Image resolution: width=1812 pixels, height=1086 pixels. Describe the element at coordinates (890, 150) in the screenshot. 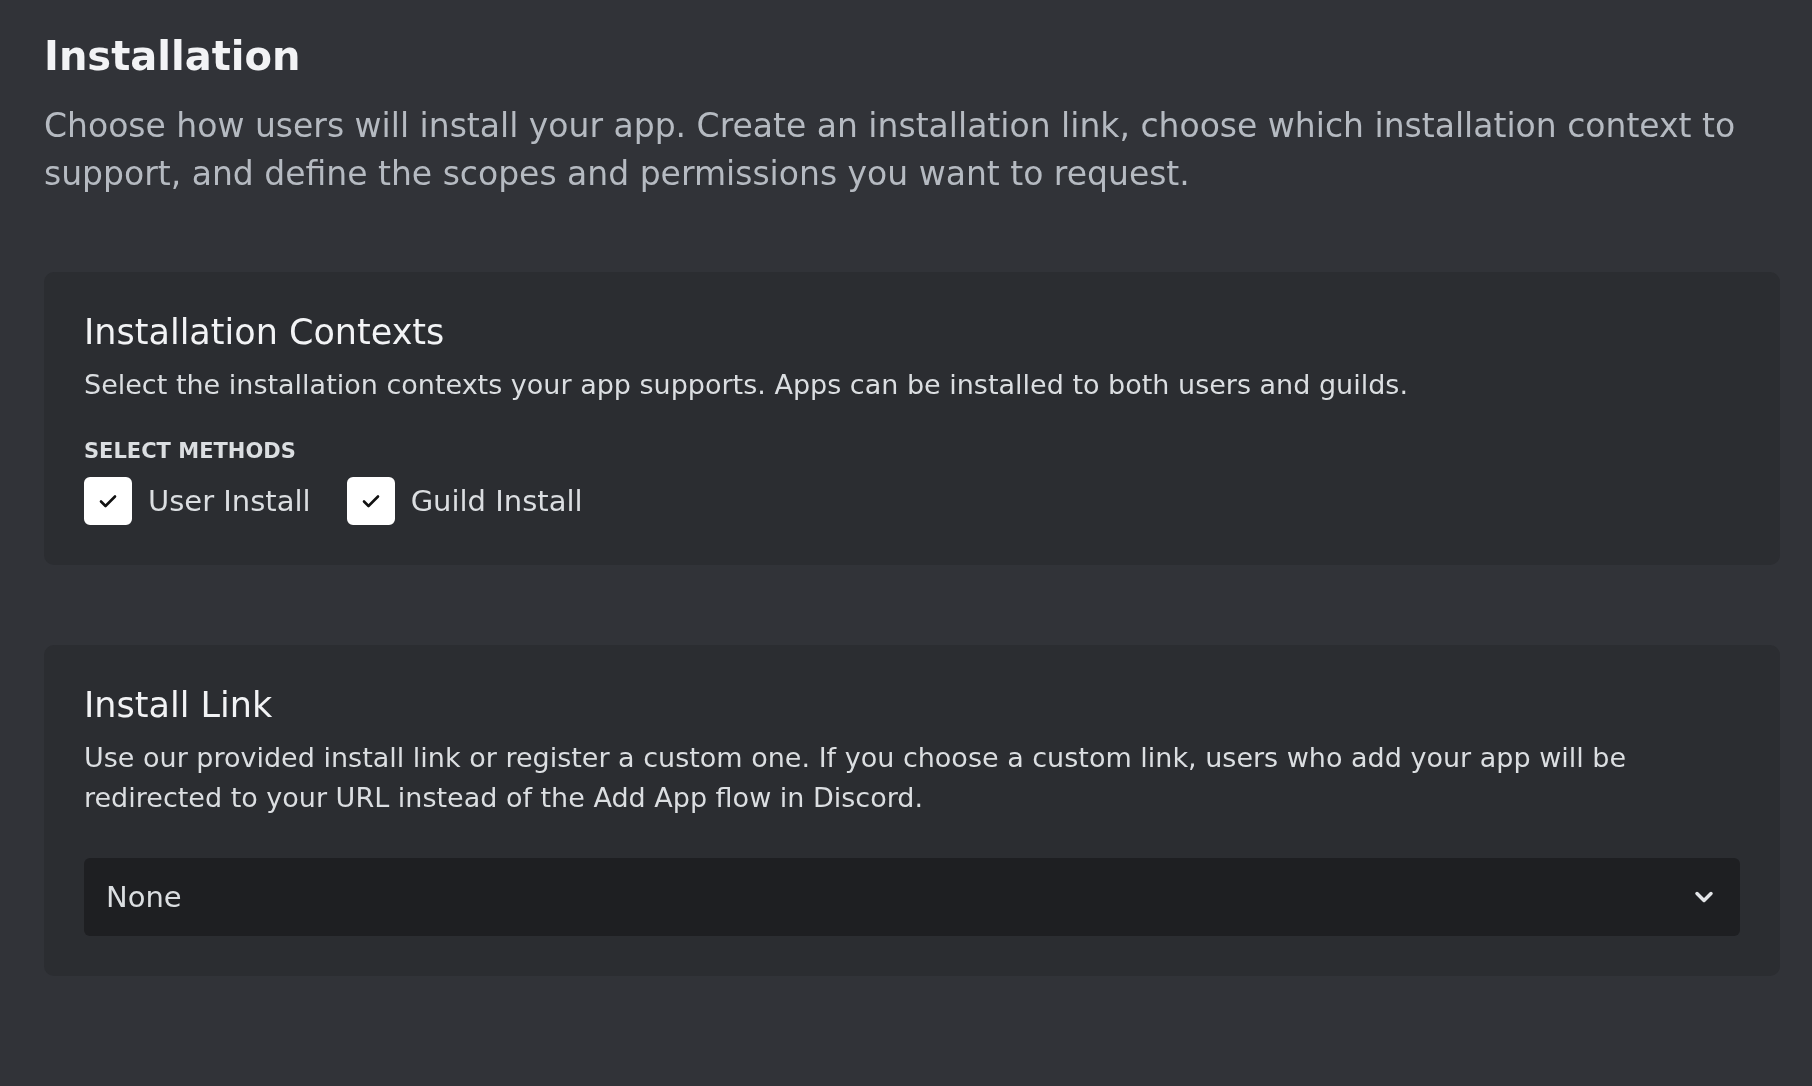

I see `page-description: Choose how users will install your app. Create an installation link, choose which installation context to support, and define the scopes and permissions you want to request.` at that location.